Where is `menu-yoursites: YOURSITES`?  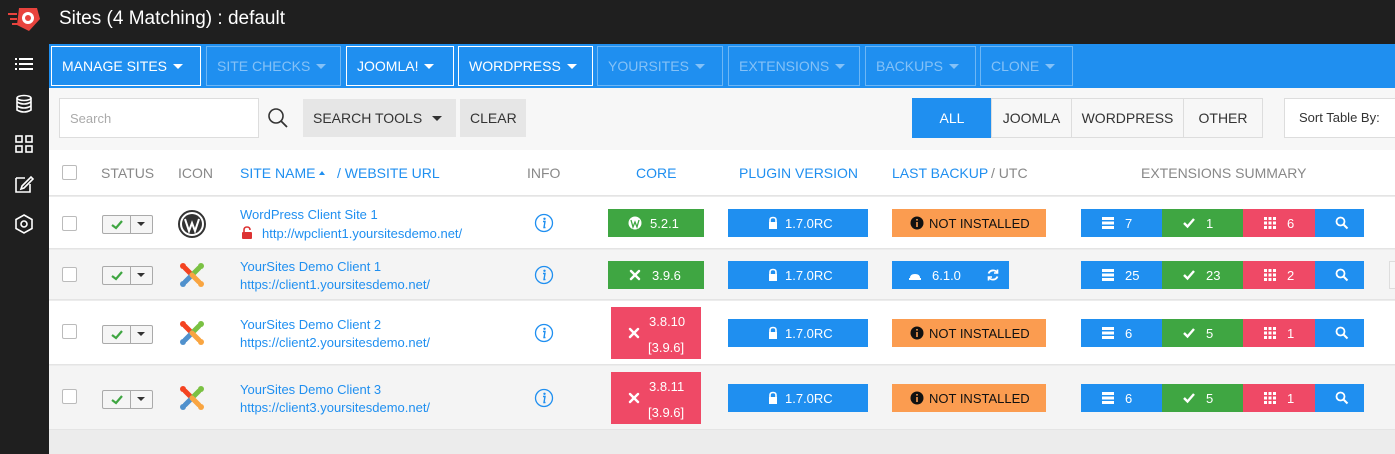 menu-yoursites: YOURSITES is located at coordinates (660, 66).